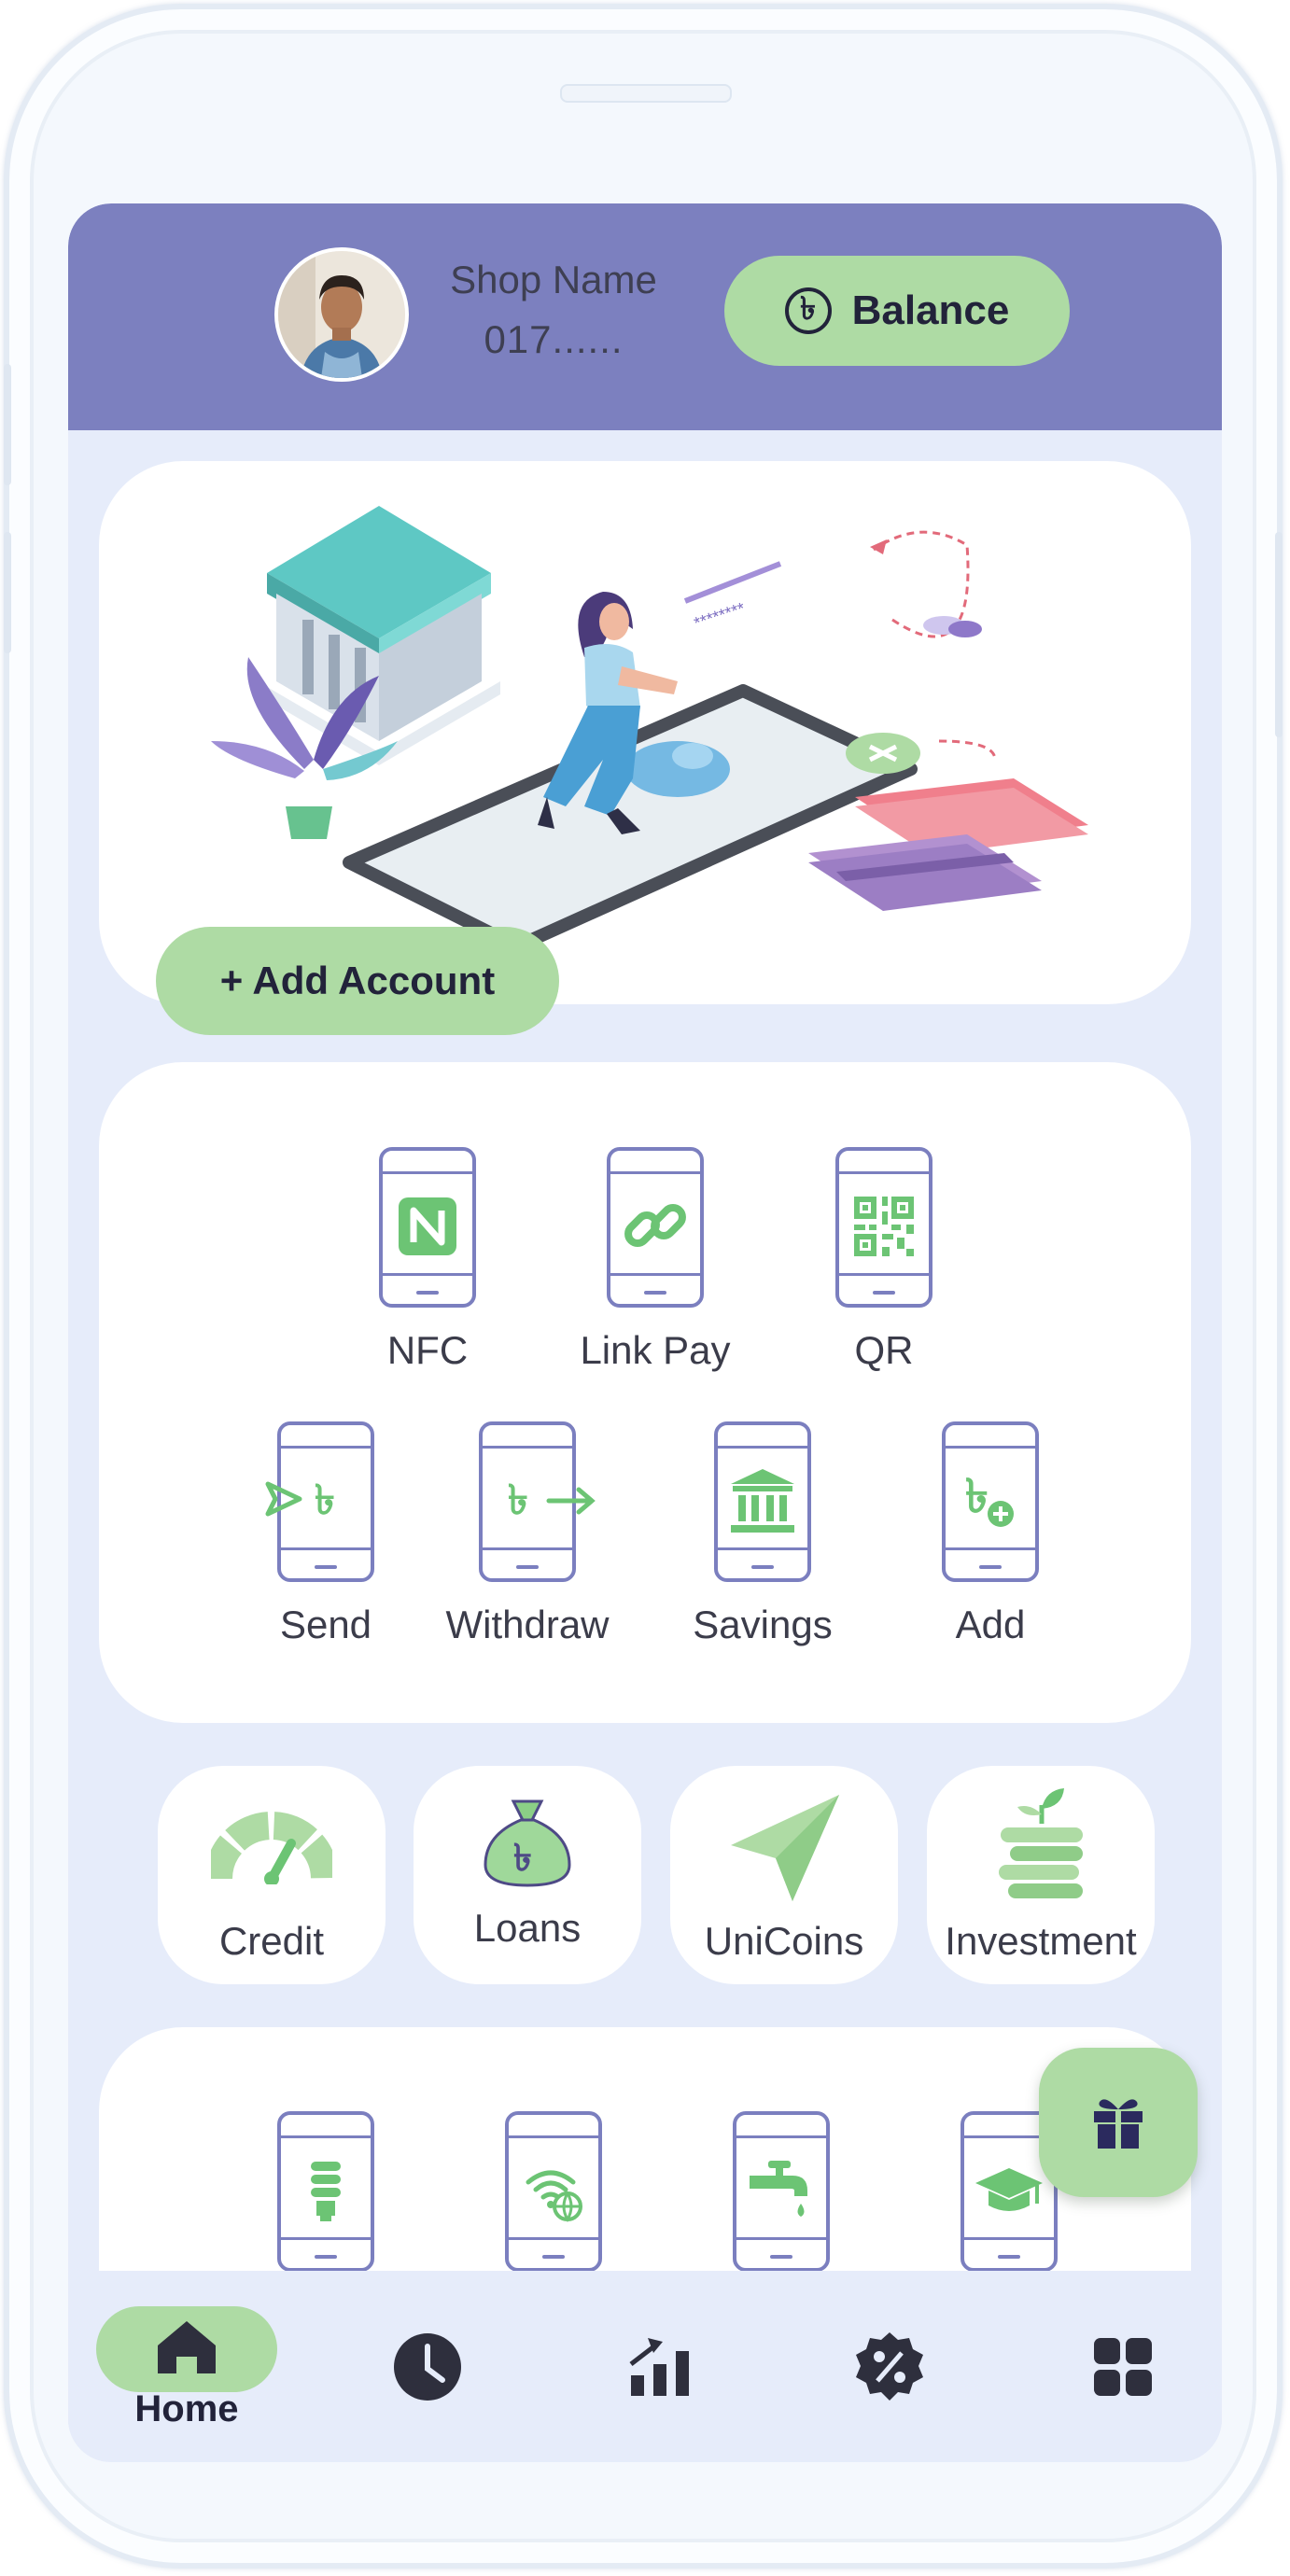  Describe the element at coordinates (528, 1928) in the screenshot. I see `feature-label: Loans` at that location.